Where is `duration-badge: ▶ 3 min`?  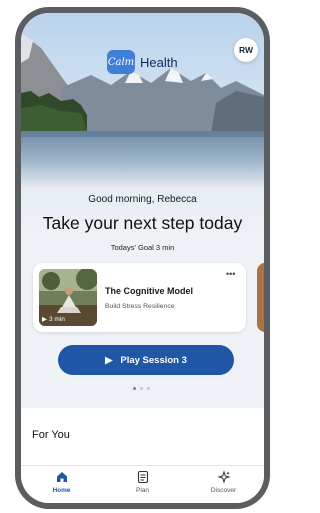 duration-badge: ▶ 3 min is located at coordinates (53, 319).